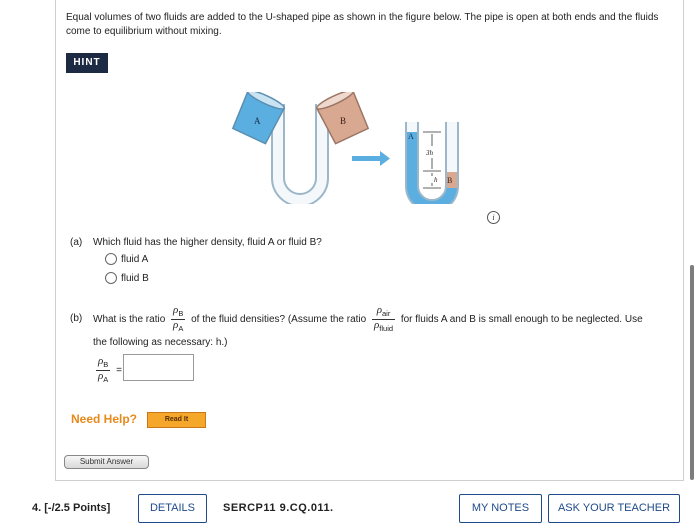 This screenshot has width=700, height=531. What do you see at coordinates (104, 419) in the screenshot?
I see `need-help-label: Need Help?` at bounding box center [104, 419].